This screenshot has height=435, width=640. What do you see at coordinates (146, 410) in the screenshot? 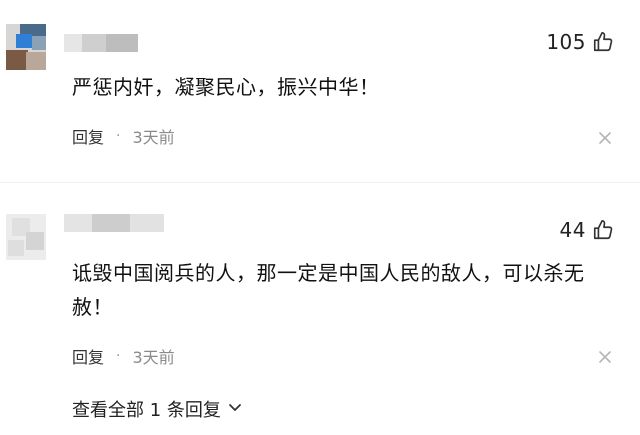
I see `view-all-replies-label: 查看全部 1 条回复` at bounding box center [146, 410].